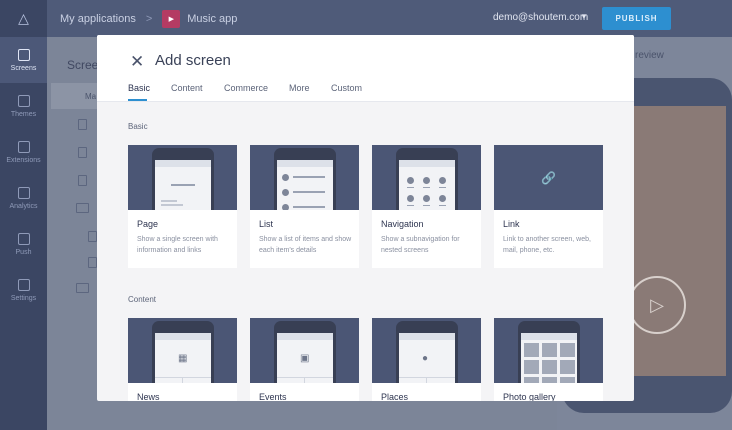 This screenshot has width=732, height=430. I want to click on rail-item-analytics: Analytics, so click(23, 198).